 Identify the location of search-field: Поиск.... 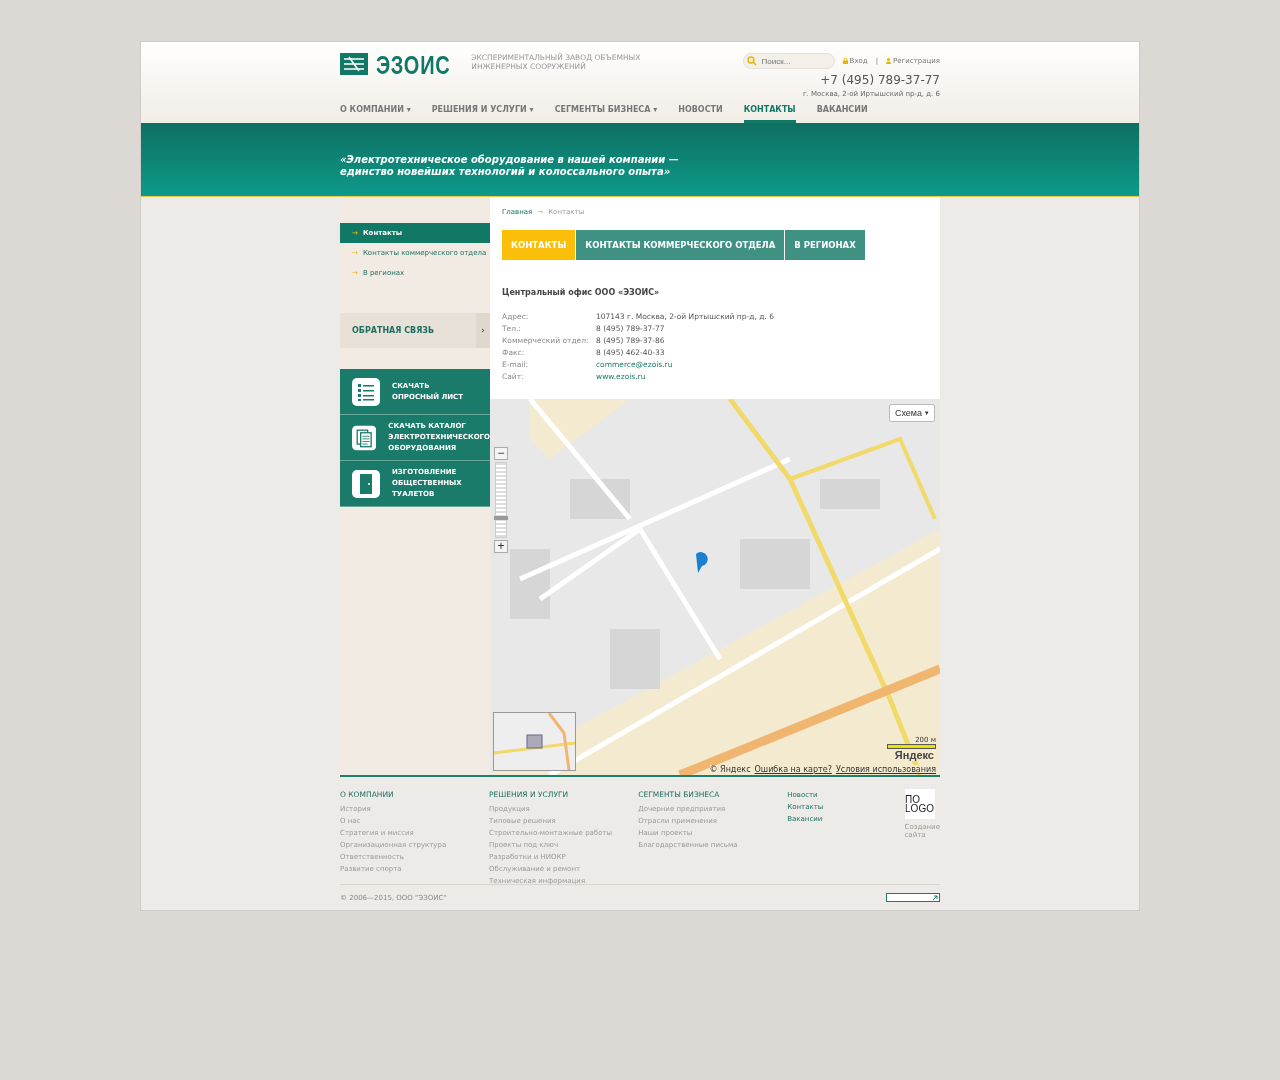
(788, 61).